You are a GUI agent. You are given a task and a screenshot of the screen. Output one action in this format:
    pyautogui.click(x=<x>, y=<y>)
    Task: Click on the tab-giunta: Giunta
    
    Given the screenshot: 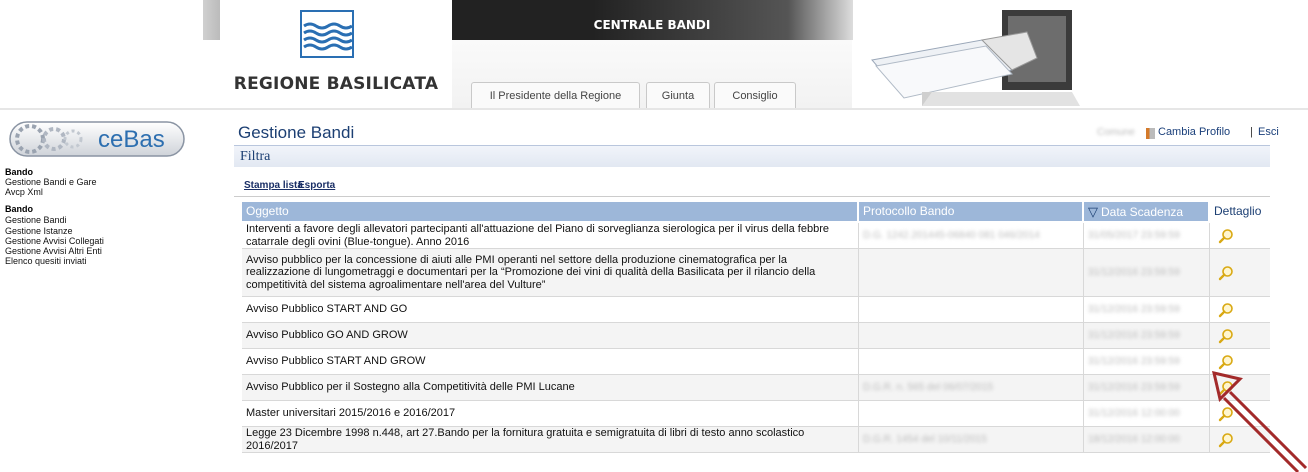 What is the action you would take?
    pyautogui.click(x=678, y=95)
    